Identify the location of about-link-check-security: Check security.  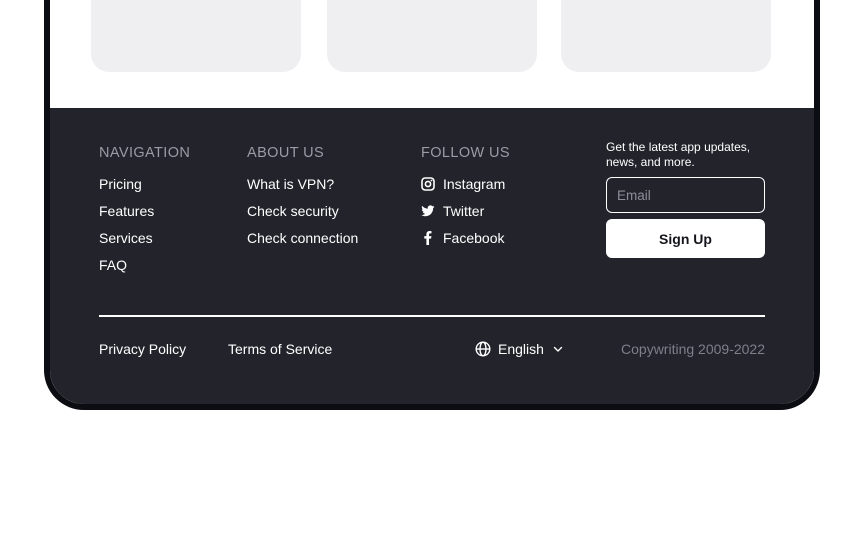
(293, 211).